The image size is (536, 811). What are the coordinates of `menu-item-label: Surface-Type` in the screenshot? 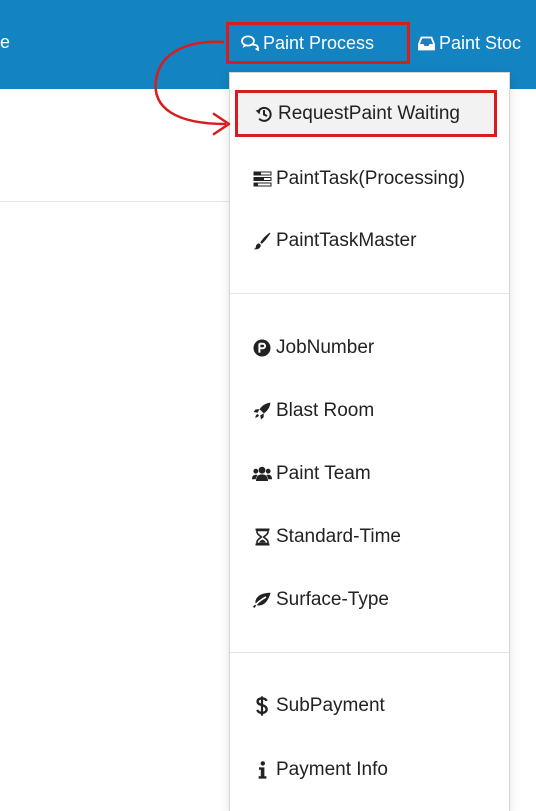 It's located at (332, 599).